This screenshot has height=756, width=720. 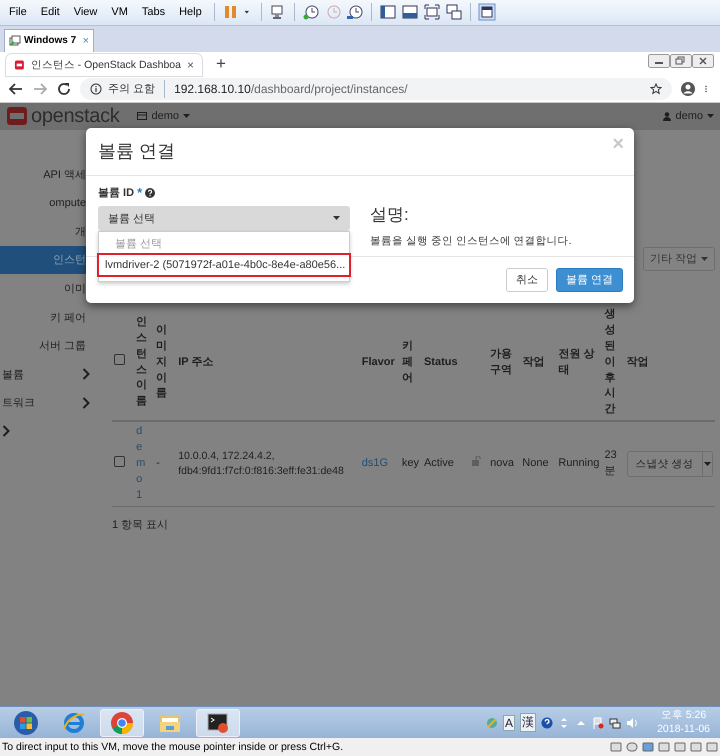 I want to click on table-cell: -, so click(x=165, y=463).